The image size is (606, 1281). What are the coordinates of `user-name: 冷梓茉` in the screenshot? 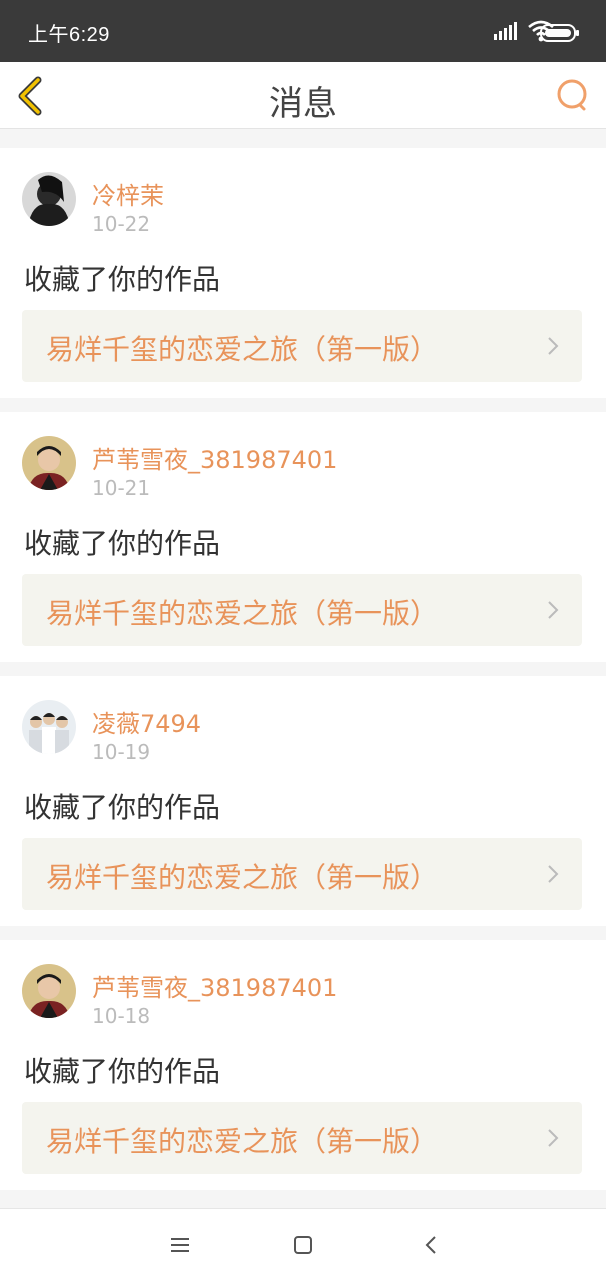 It's located at (128, 193).